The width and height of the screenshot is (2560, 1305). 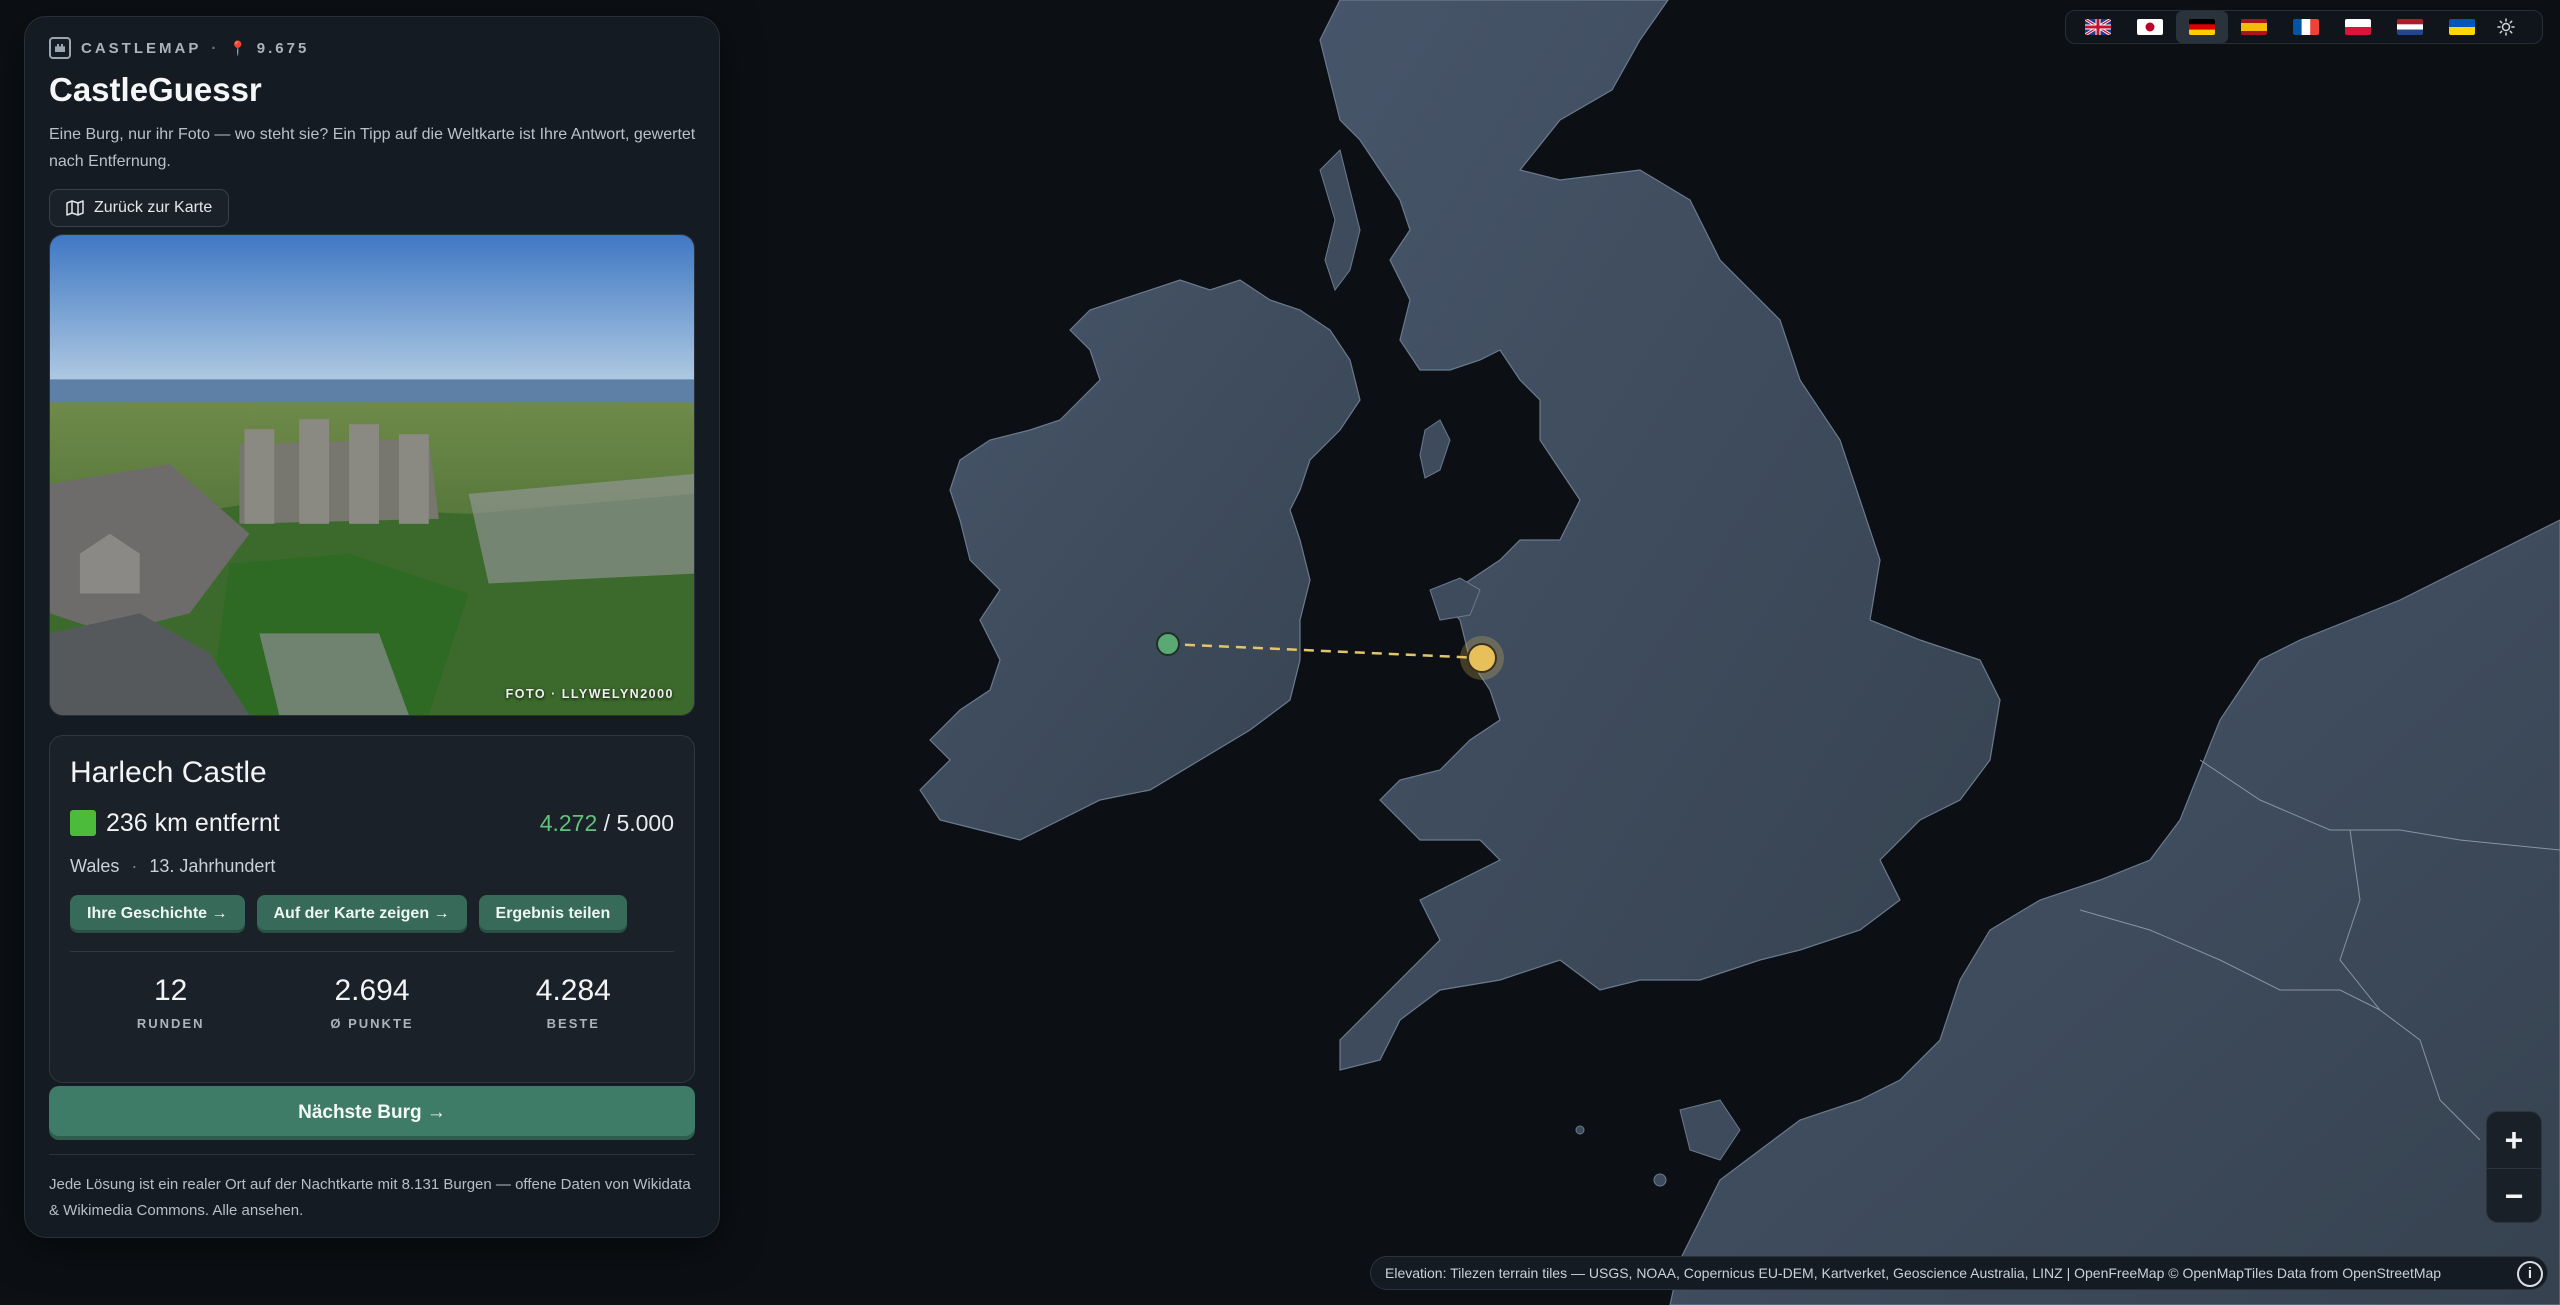 What do you see at coordinates (95, 866) in the screenshot?
I see `castle-region: Wales` at bounding box center [95, 866].